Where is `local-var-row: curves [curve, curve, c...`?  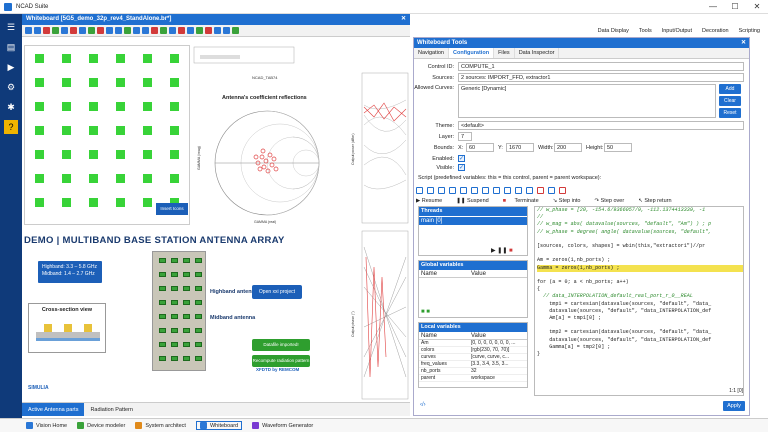
local-var-row: curves [curve, curve, c... is located at coordinates (473, 357).